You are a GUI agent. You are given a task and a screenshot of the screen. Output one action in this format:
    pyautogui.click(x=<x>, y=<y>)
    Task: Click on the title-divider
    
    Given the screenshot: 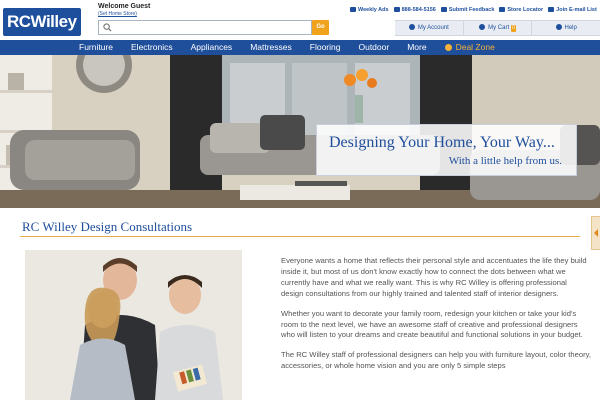 What is the action you would take?
    pyautogui.click(x=300, y=236)
    